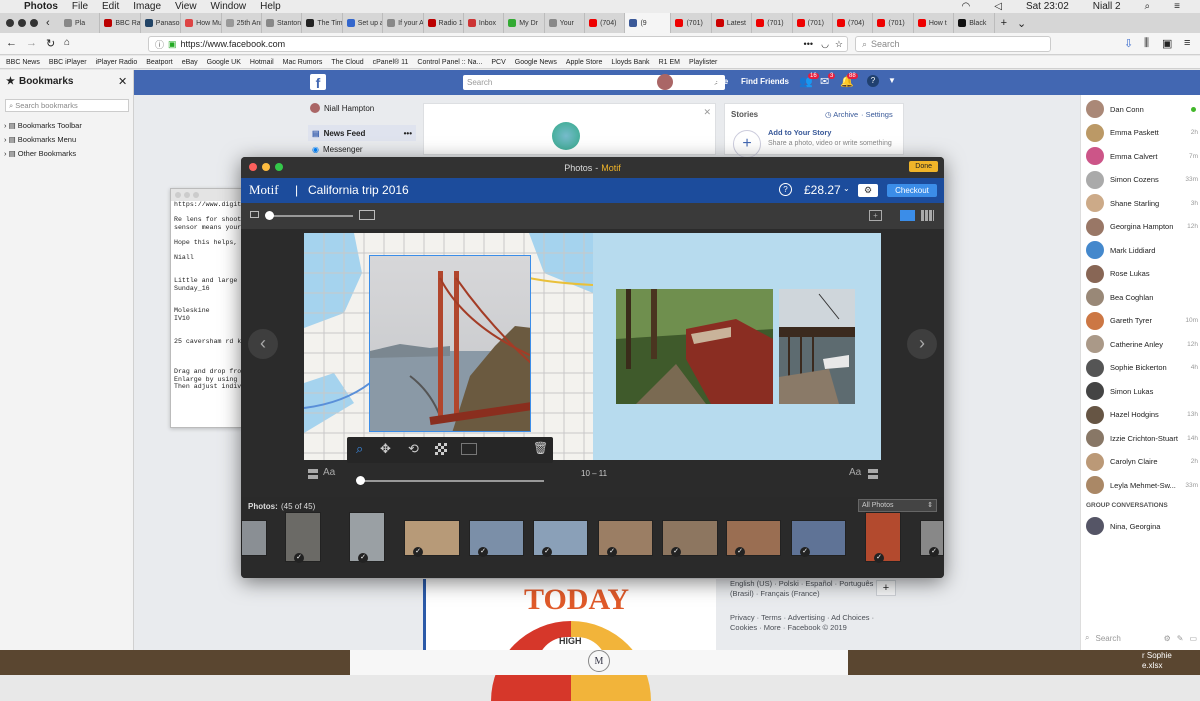  What do you see at coordinates (841, 114) in the screenshot?
I see `archive-link: ◷ Archive` at bounding box center [841, 114].